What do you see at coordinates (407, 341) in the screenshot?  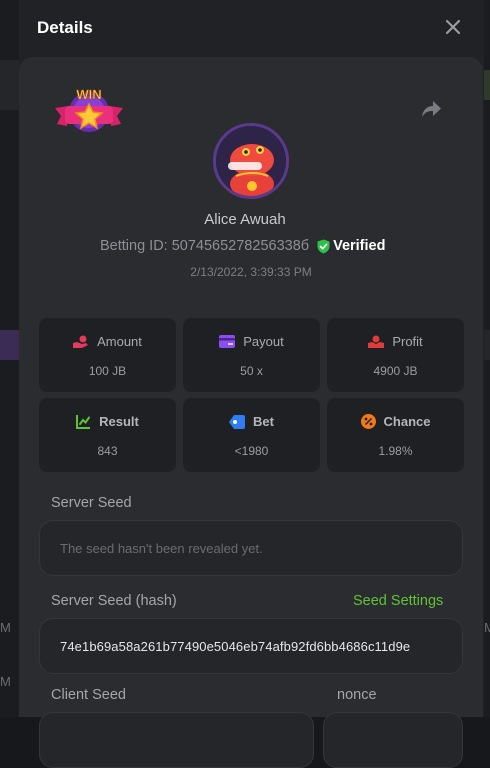 I see `stat-label: Profit` at bounding box center [407, 341].